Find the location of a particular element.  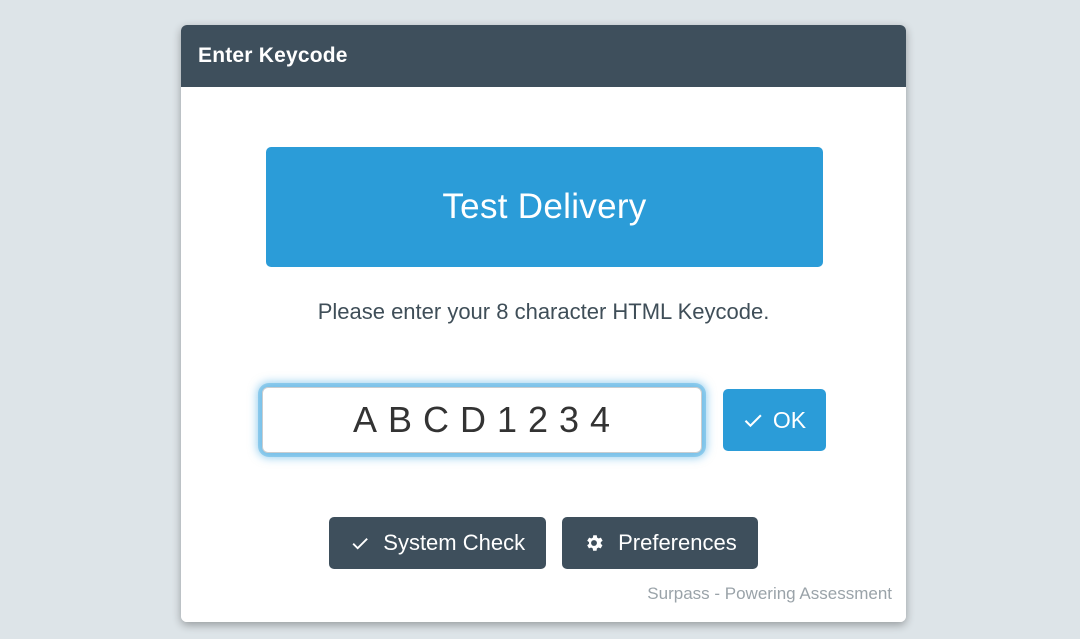

ok-button-label: OK is located at coordinates (789, 419).